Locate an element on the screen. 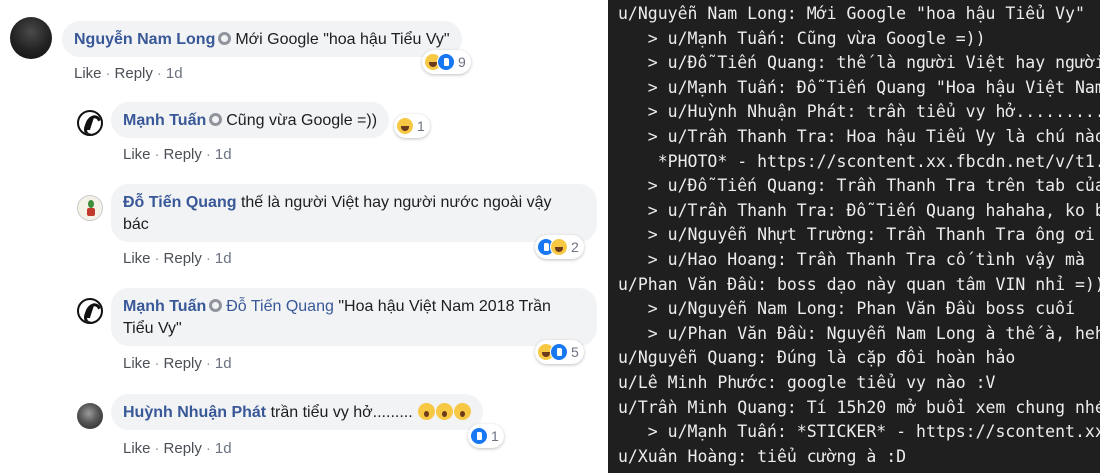 The height and width of the screenshot is (473, 1100). terminal-line: u/Lê Minh Phước: google tiểu vy nào :V is located at coordinates (807, 382).